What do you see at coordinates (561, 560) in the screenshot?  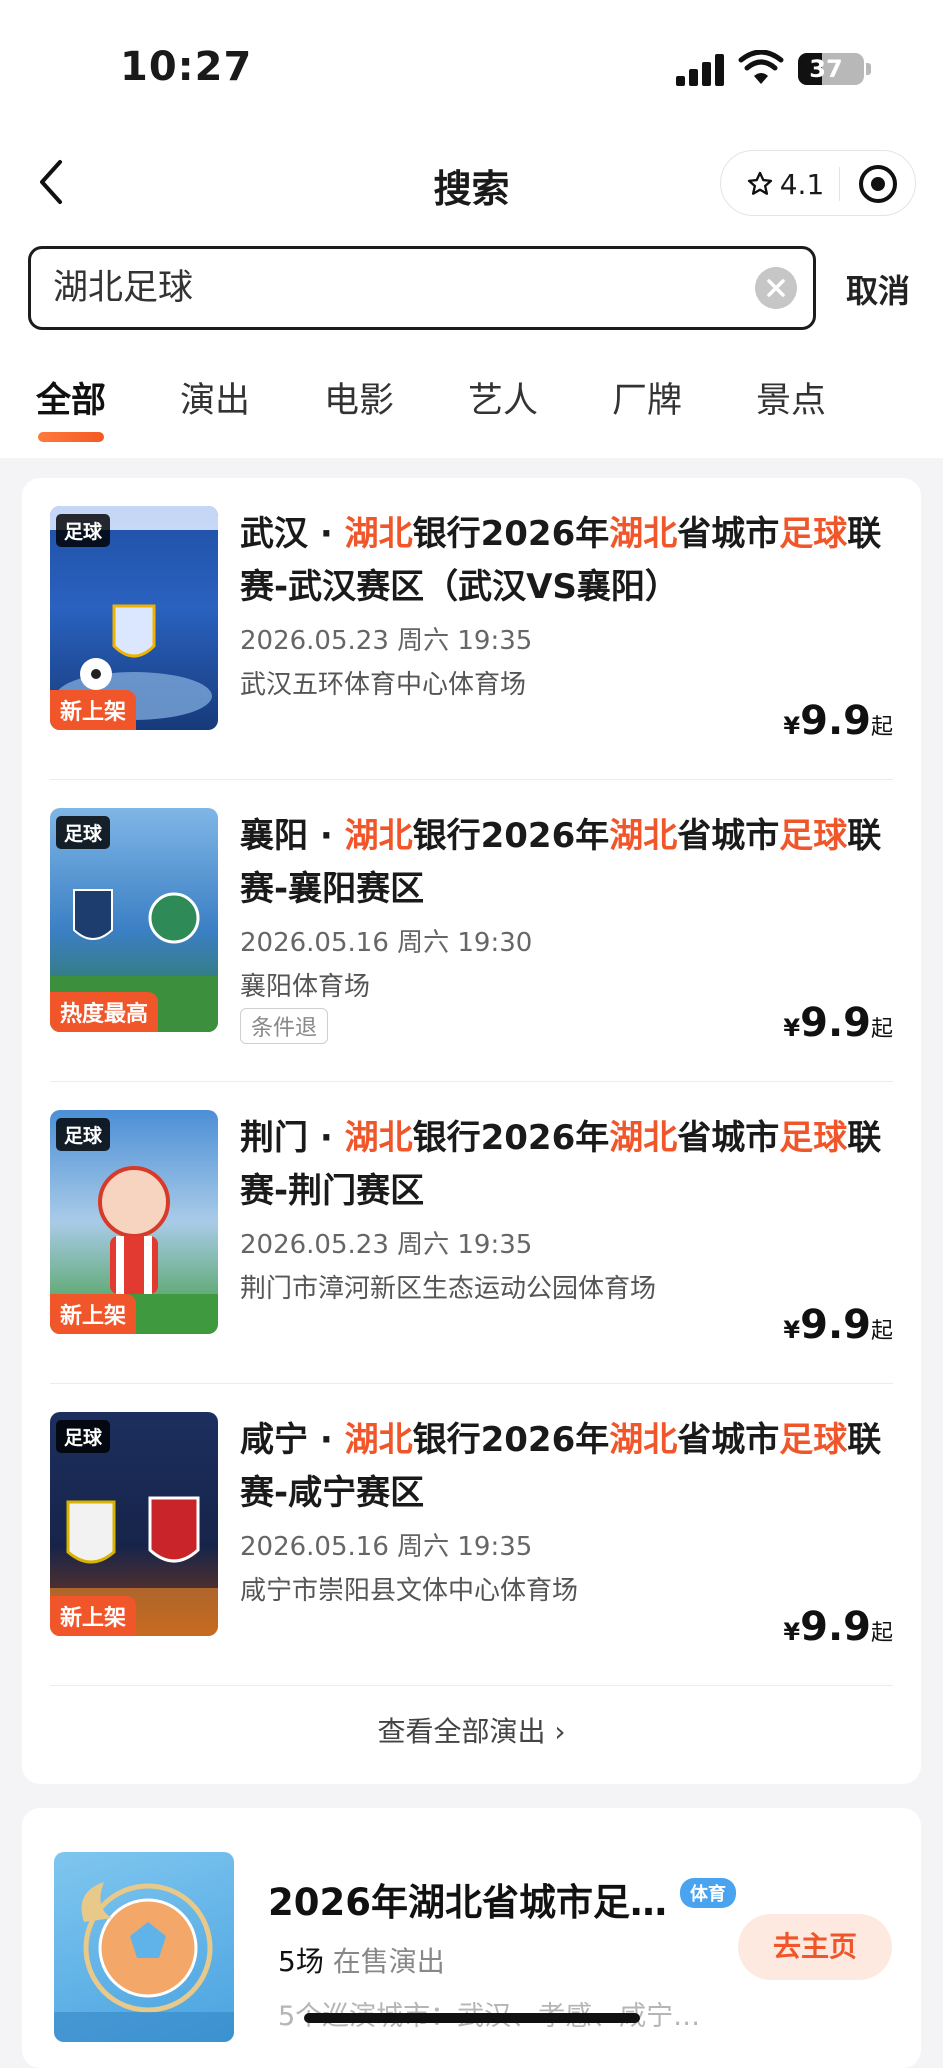 I see `event-title: 武汉 · 湖北银行2026年湖北省城市足球联赛-武汉赛区（武汉VS襄阳）` at bounding box center [561, 560].